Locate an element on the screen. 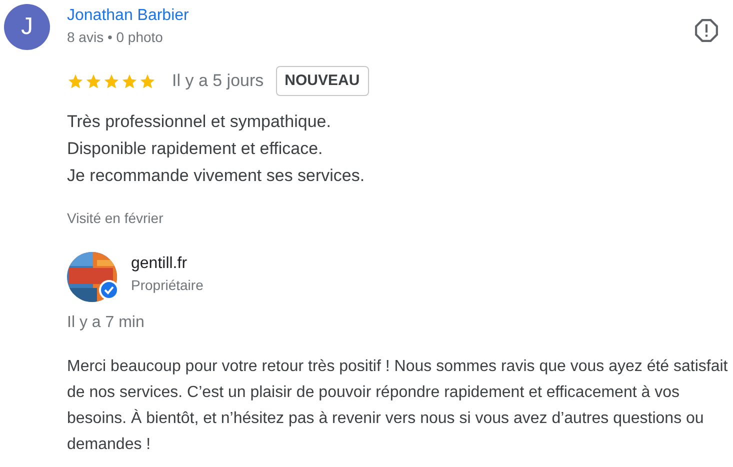  owner-role: Propriétaire is located at coordinates (167, 285).